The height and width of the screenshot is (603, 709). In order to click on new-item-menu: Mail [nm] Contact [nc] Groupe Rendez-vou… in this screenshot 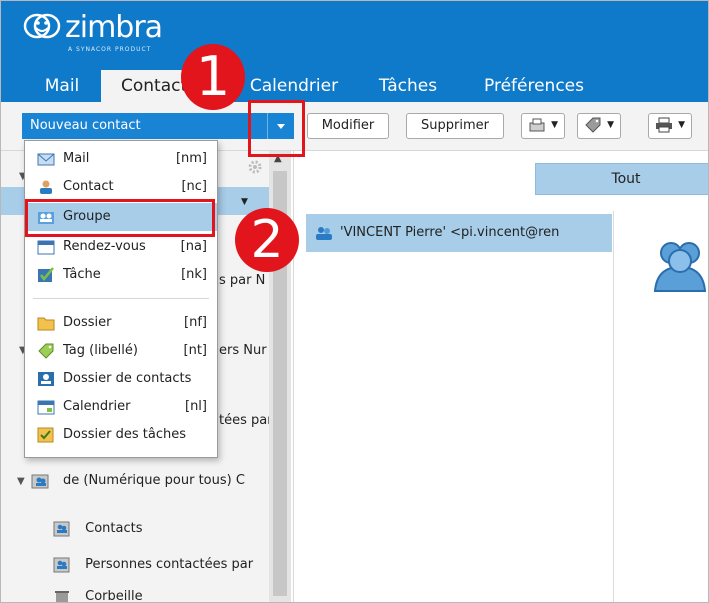, I will do `click(121, 299)`.